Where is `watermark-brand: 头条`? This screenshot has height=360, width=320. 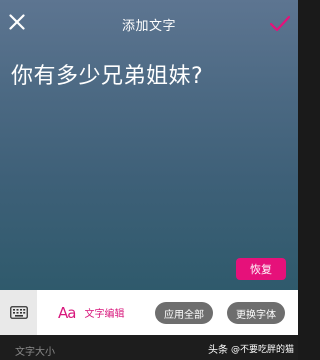
watermark-brand: 头条 is located at coordinates (217, 350).